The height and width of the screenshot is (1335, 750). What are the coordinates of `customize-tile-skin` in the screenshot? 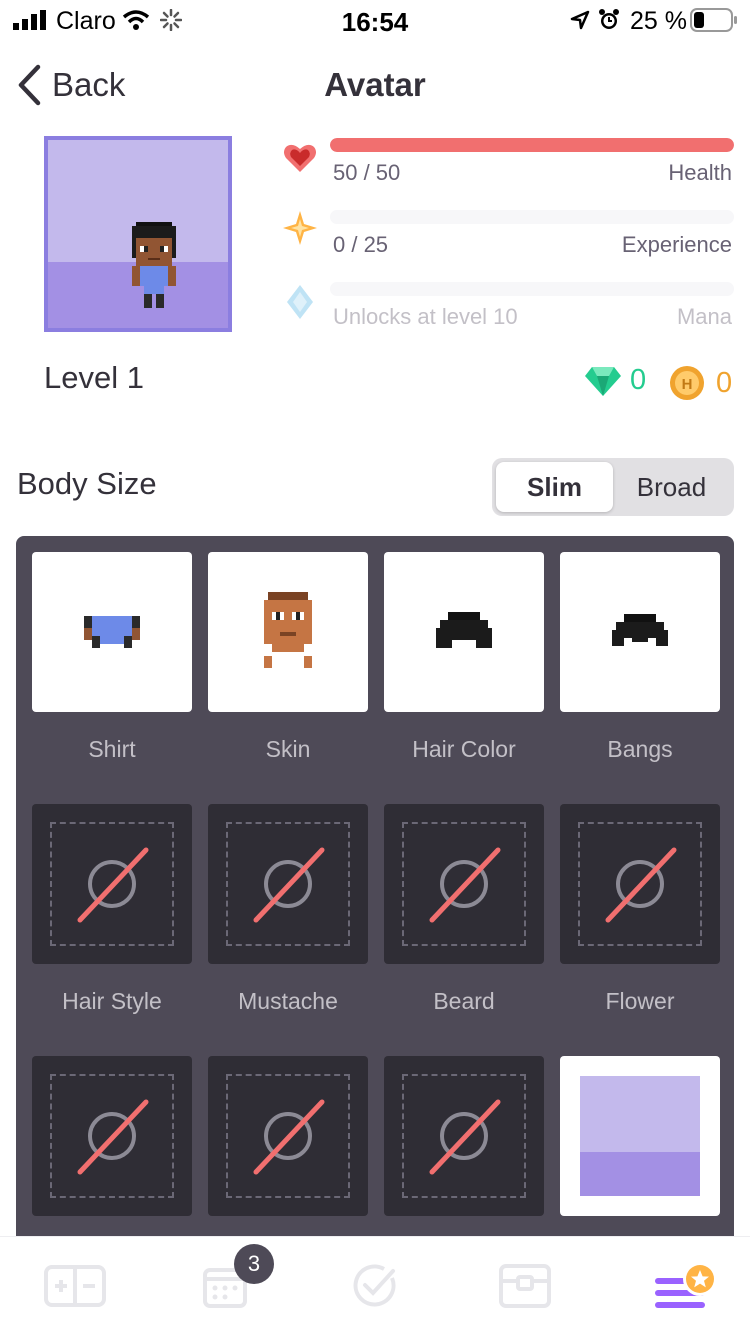 It's located at (288, 632).